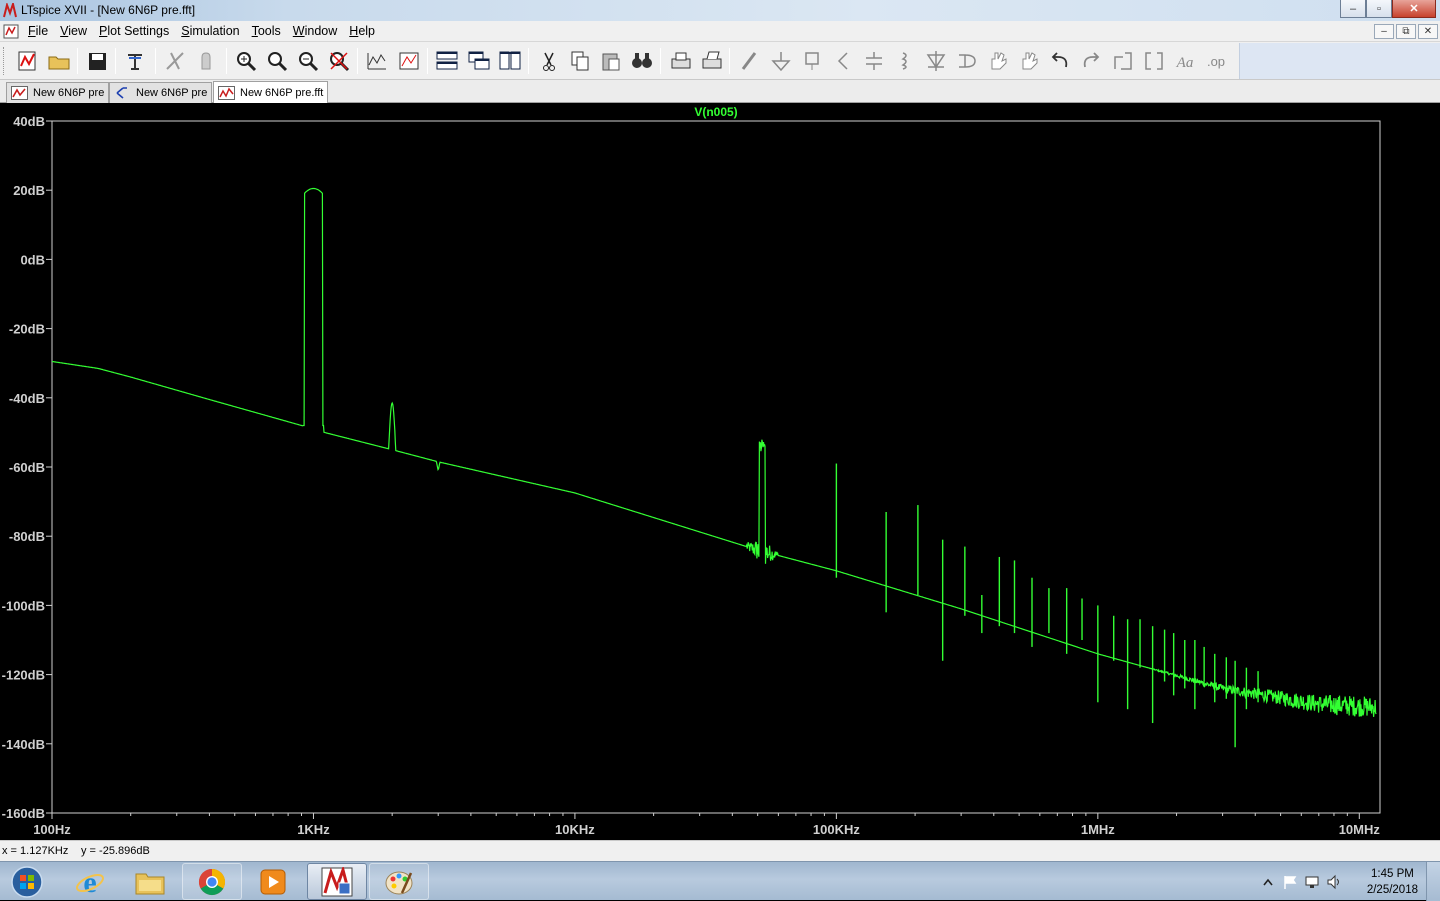 This screenshot has width=1440, height=901. I want to click on doc-close-button: ✕, so click(1428, 31).